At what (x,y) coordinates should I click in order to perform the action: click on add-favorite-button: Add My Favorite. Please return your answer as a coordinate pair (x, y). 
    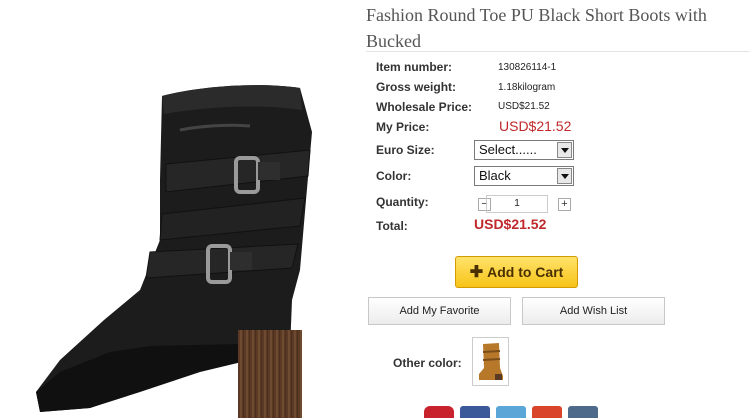
    Looking at the image, I should click on (439, 311).